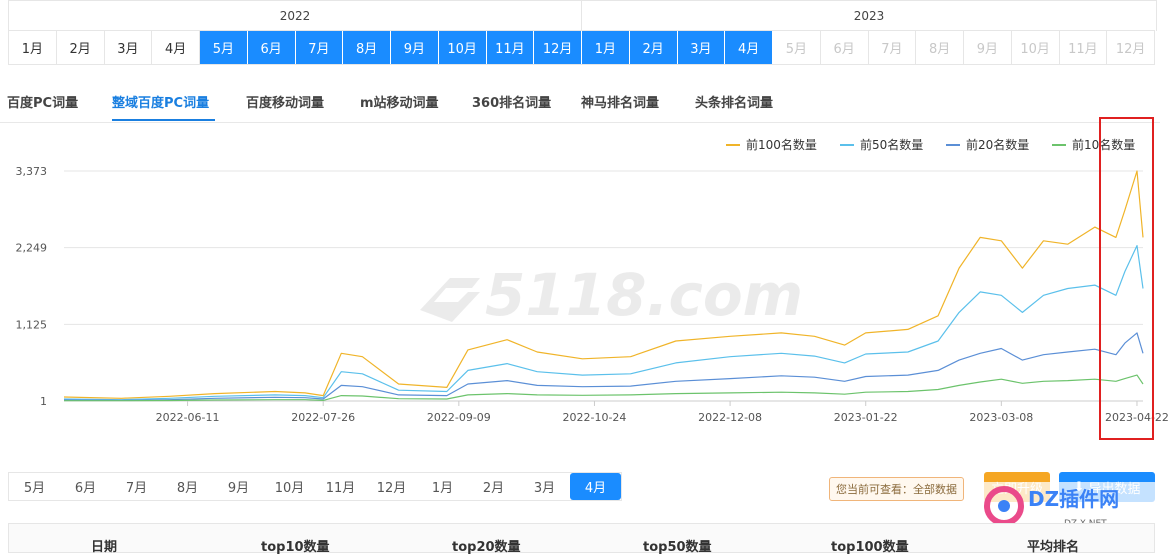 The height and width of the screenshot is (555, 1175). What do you see at coordinates (1084, 47) in the screenshot?
I see `month-2023-11: 11月` at bounding box center [1084, 47].